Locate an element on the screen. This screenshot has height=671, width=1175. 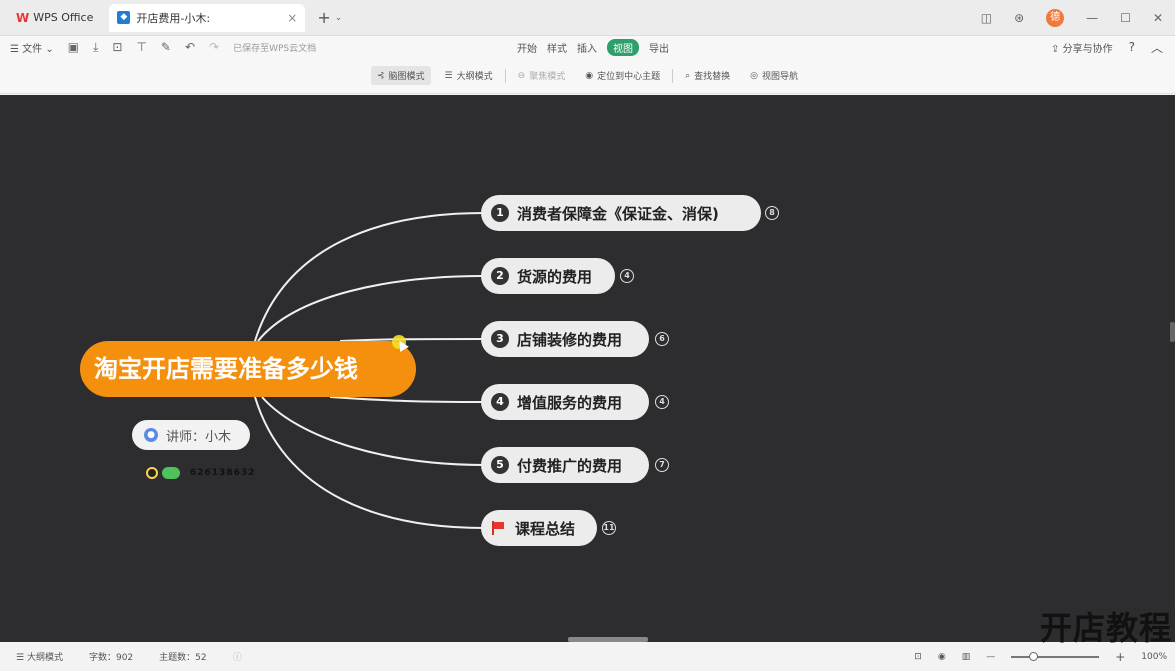
menu-view: 视图 is located at coordinates (623, 47).